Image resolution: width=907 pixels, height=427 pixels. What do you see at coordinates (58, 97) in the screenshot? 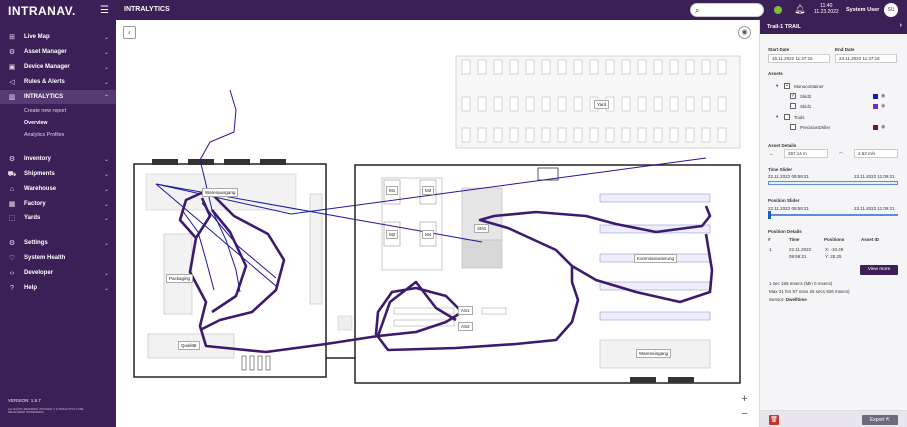
I see `sidebar-item-intralytics: ▥ INTRALYTICS ⌃` at bounding box center [58, 97].